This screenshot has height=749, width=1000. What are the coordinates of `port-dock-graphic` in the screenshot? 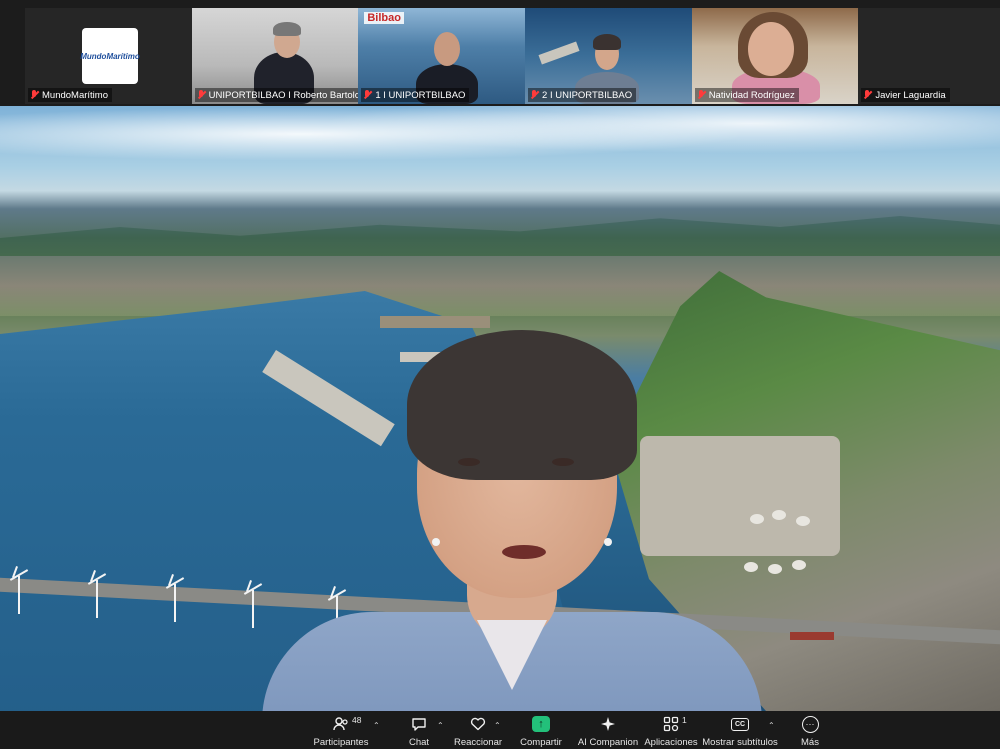 It's located at (559, 53).